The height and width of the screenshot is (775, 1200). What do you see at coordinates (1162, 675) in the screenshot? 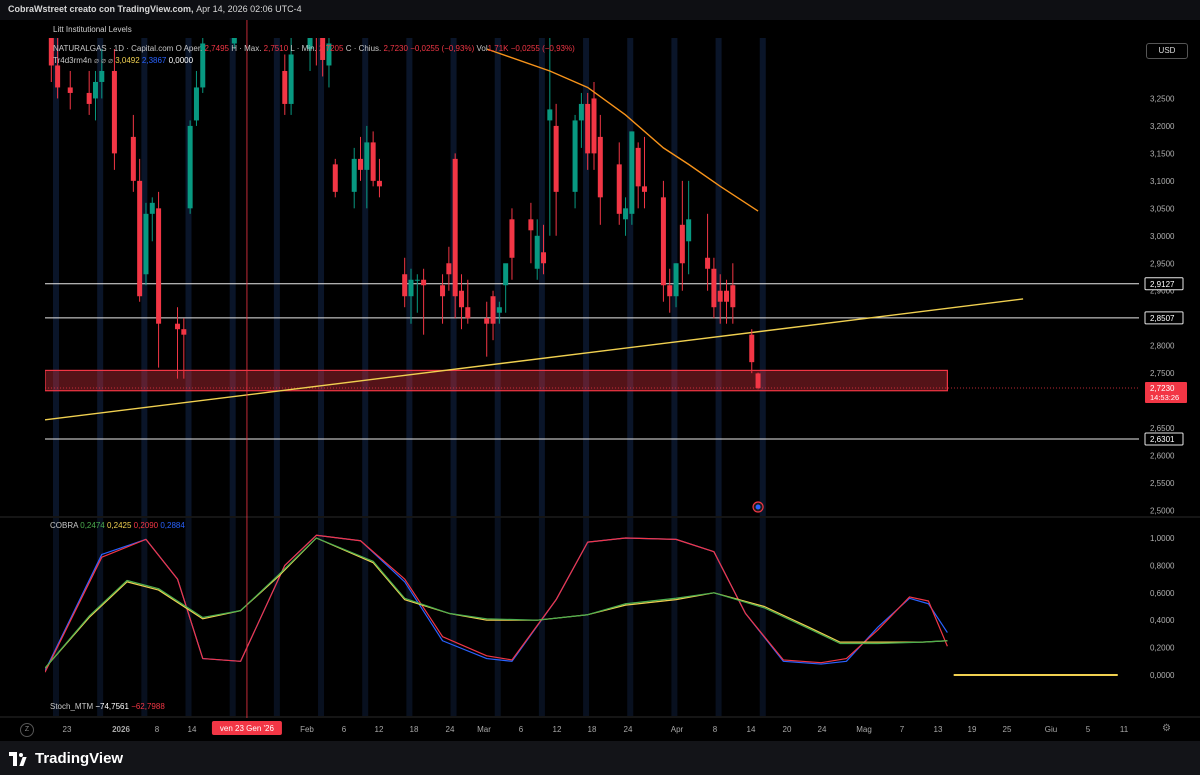
I see `cobra-axis-label: 0,0000` at bounding box center [1162, 675].